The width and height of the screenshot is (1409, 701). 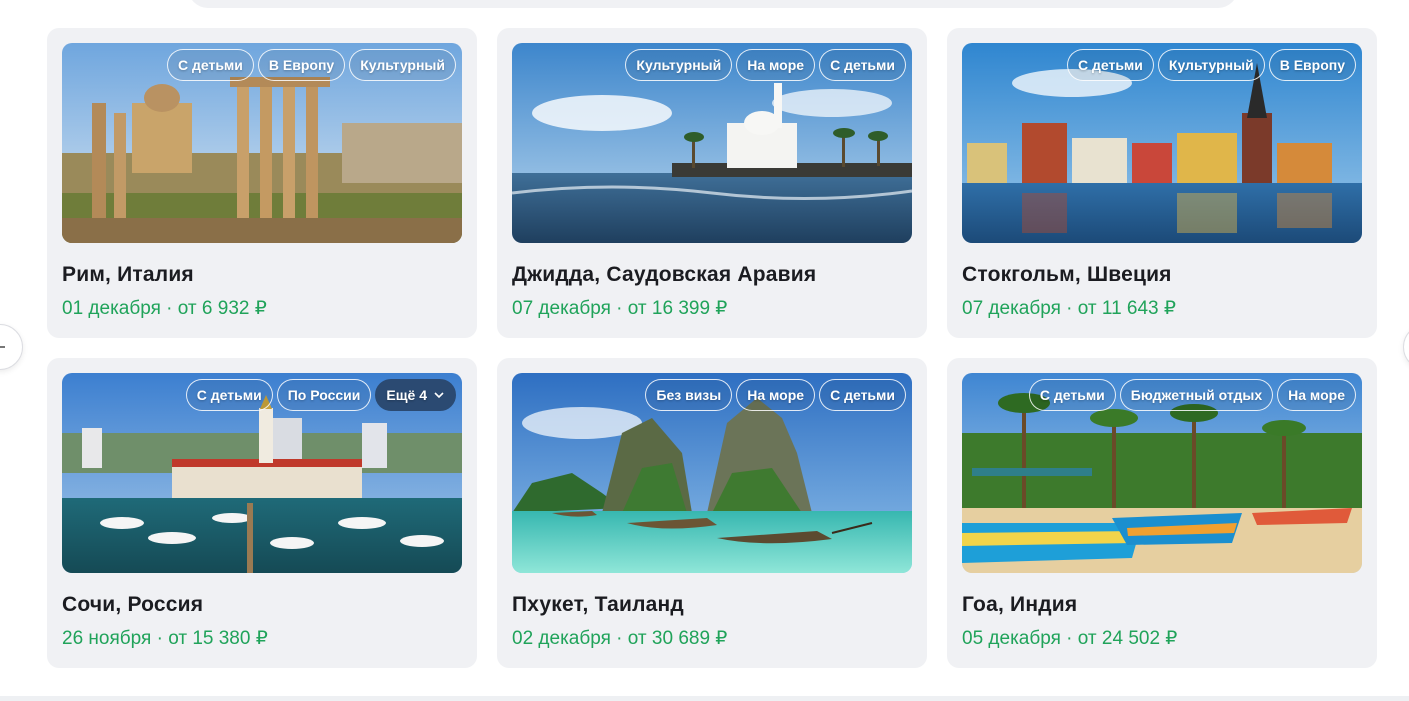 I want to click on tag-list: С детьми Бюджетный отдых На море, so click(x=1192, y=395).